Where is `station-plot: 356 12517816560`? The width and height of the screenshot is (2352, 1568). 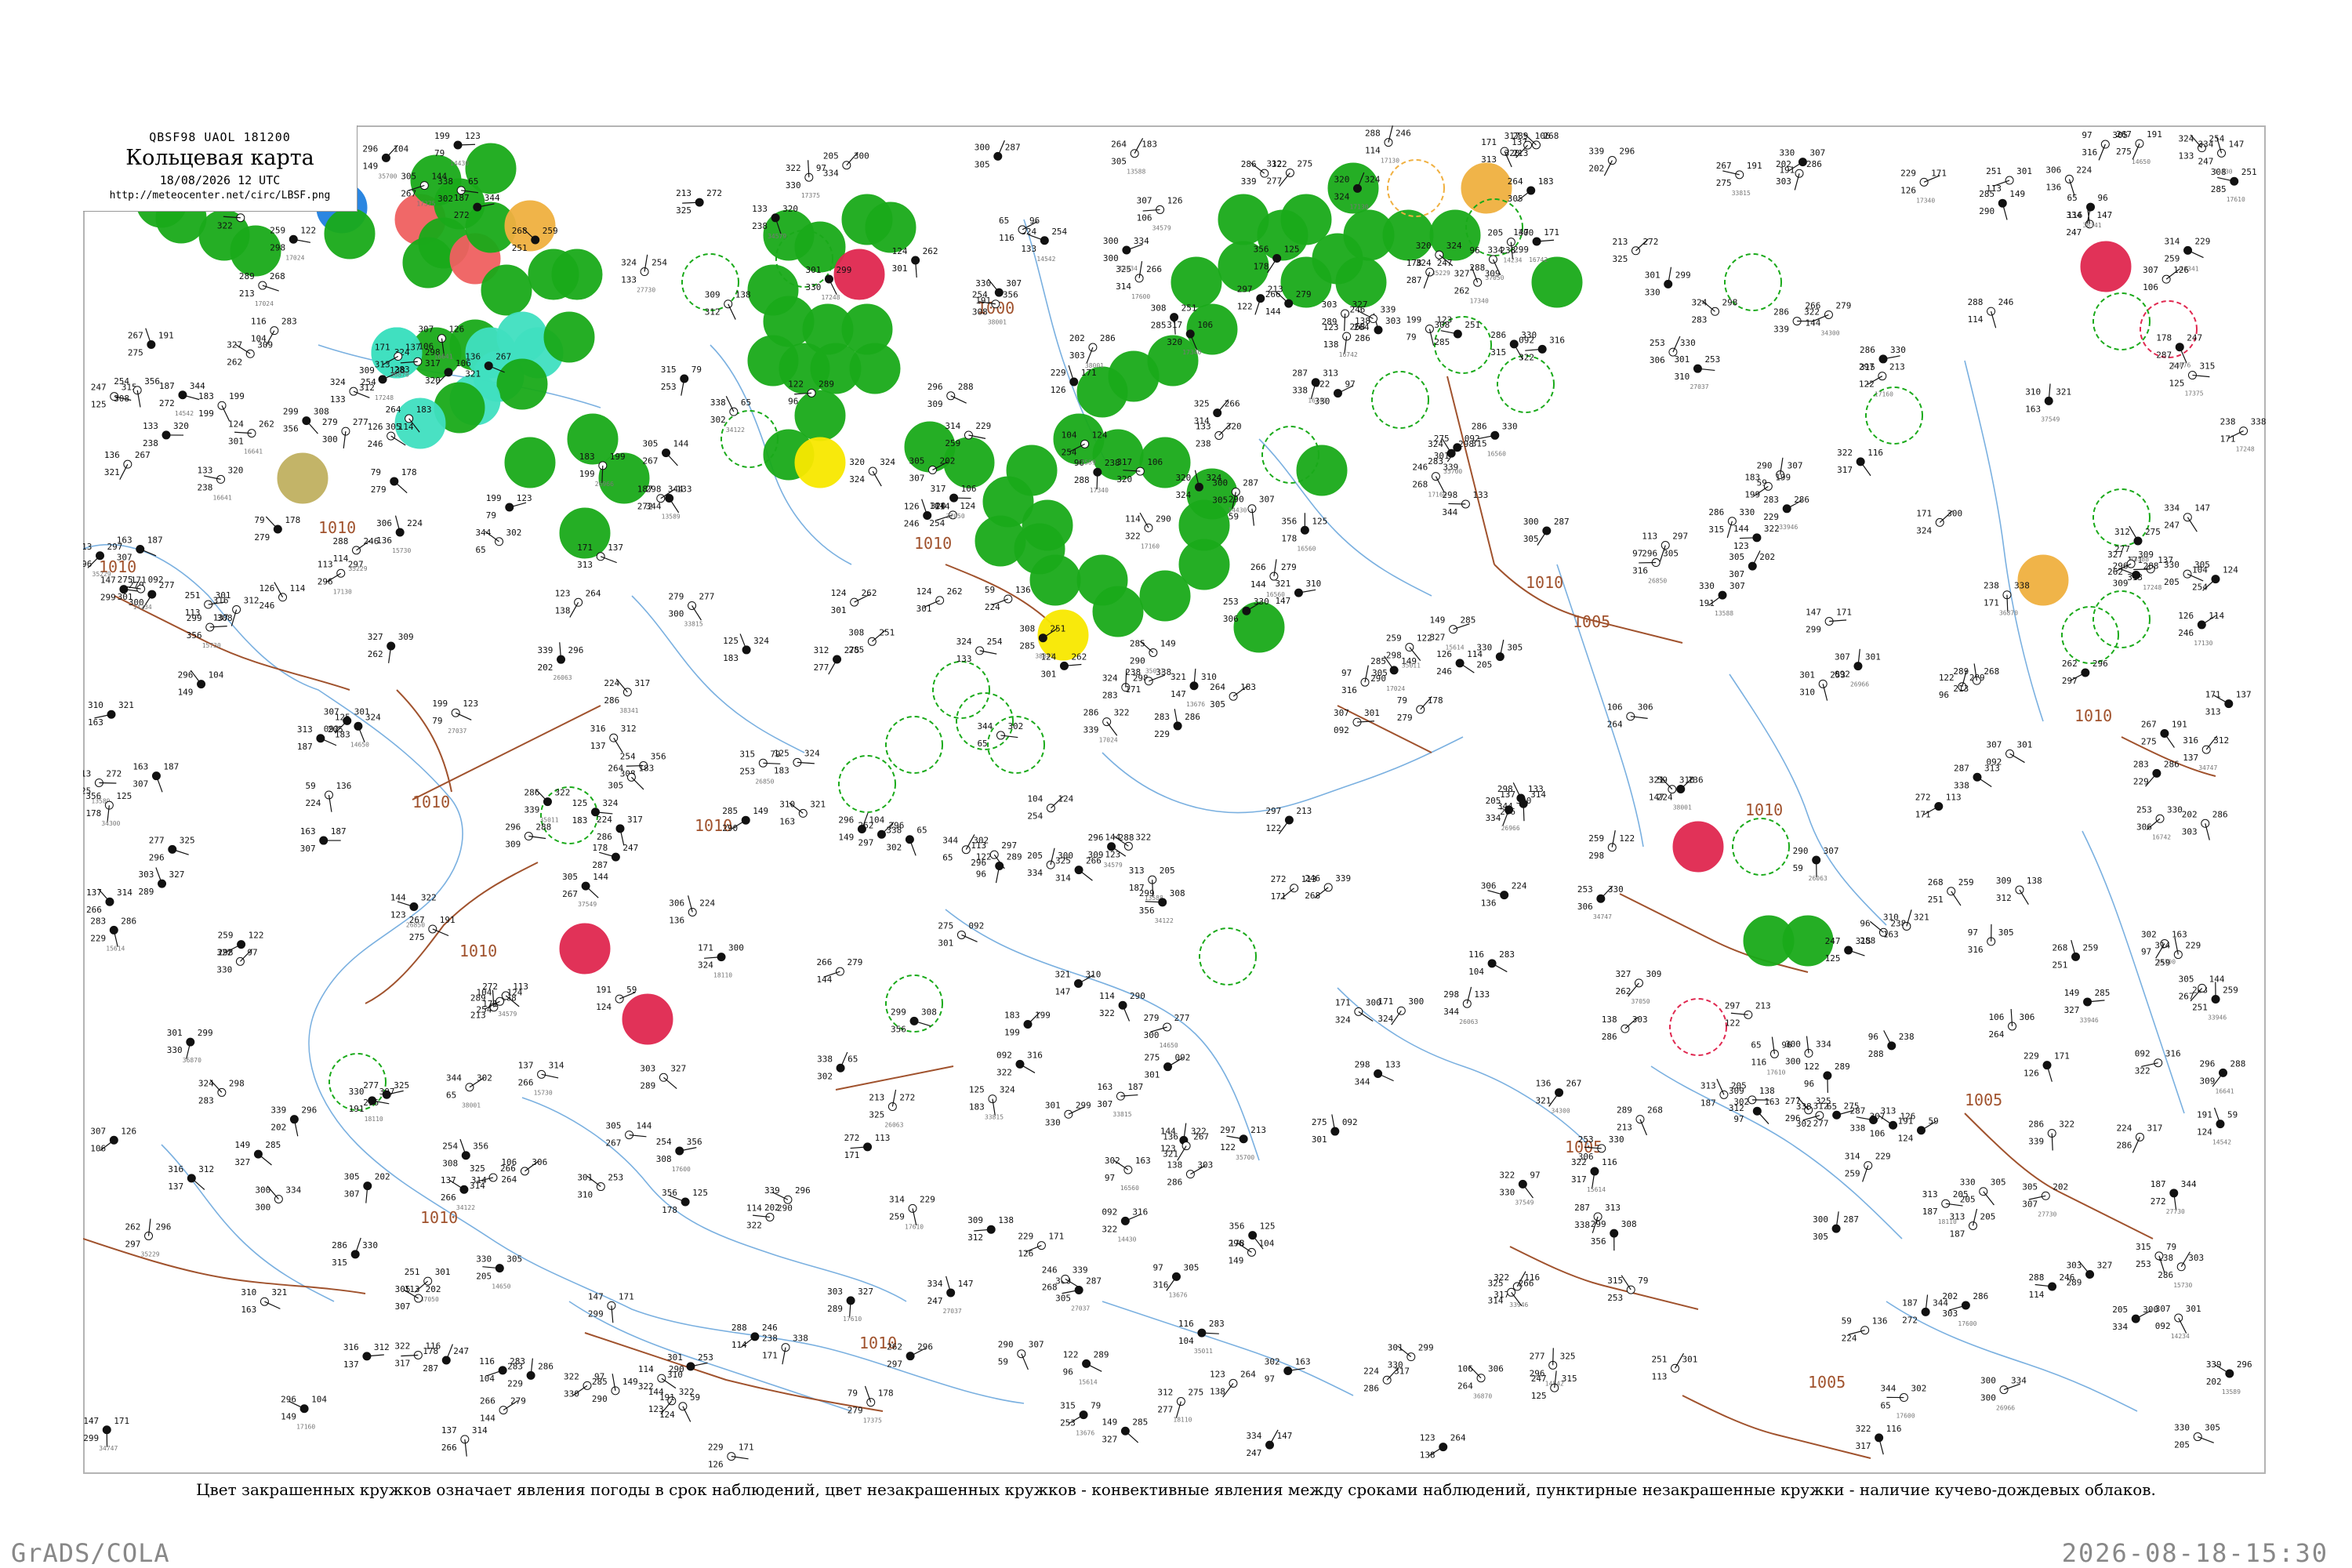
station-plot: 356 12517816560 is located at coordinates (1304, 532).